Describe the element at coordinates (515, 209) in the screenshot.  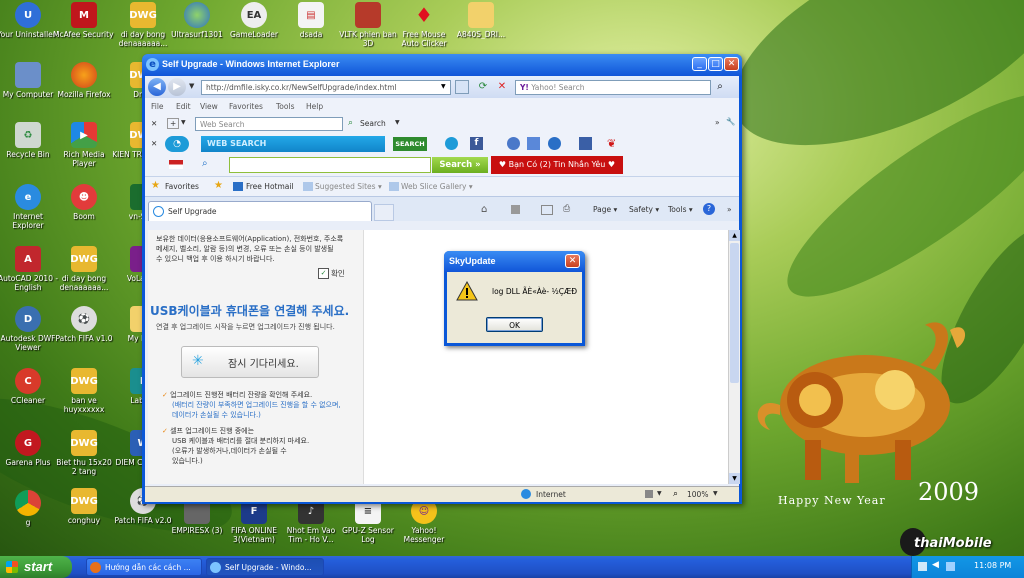
I see `feeds-icon` at that location.